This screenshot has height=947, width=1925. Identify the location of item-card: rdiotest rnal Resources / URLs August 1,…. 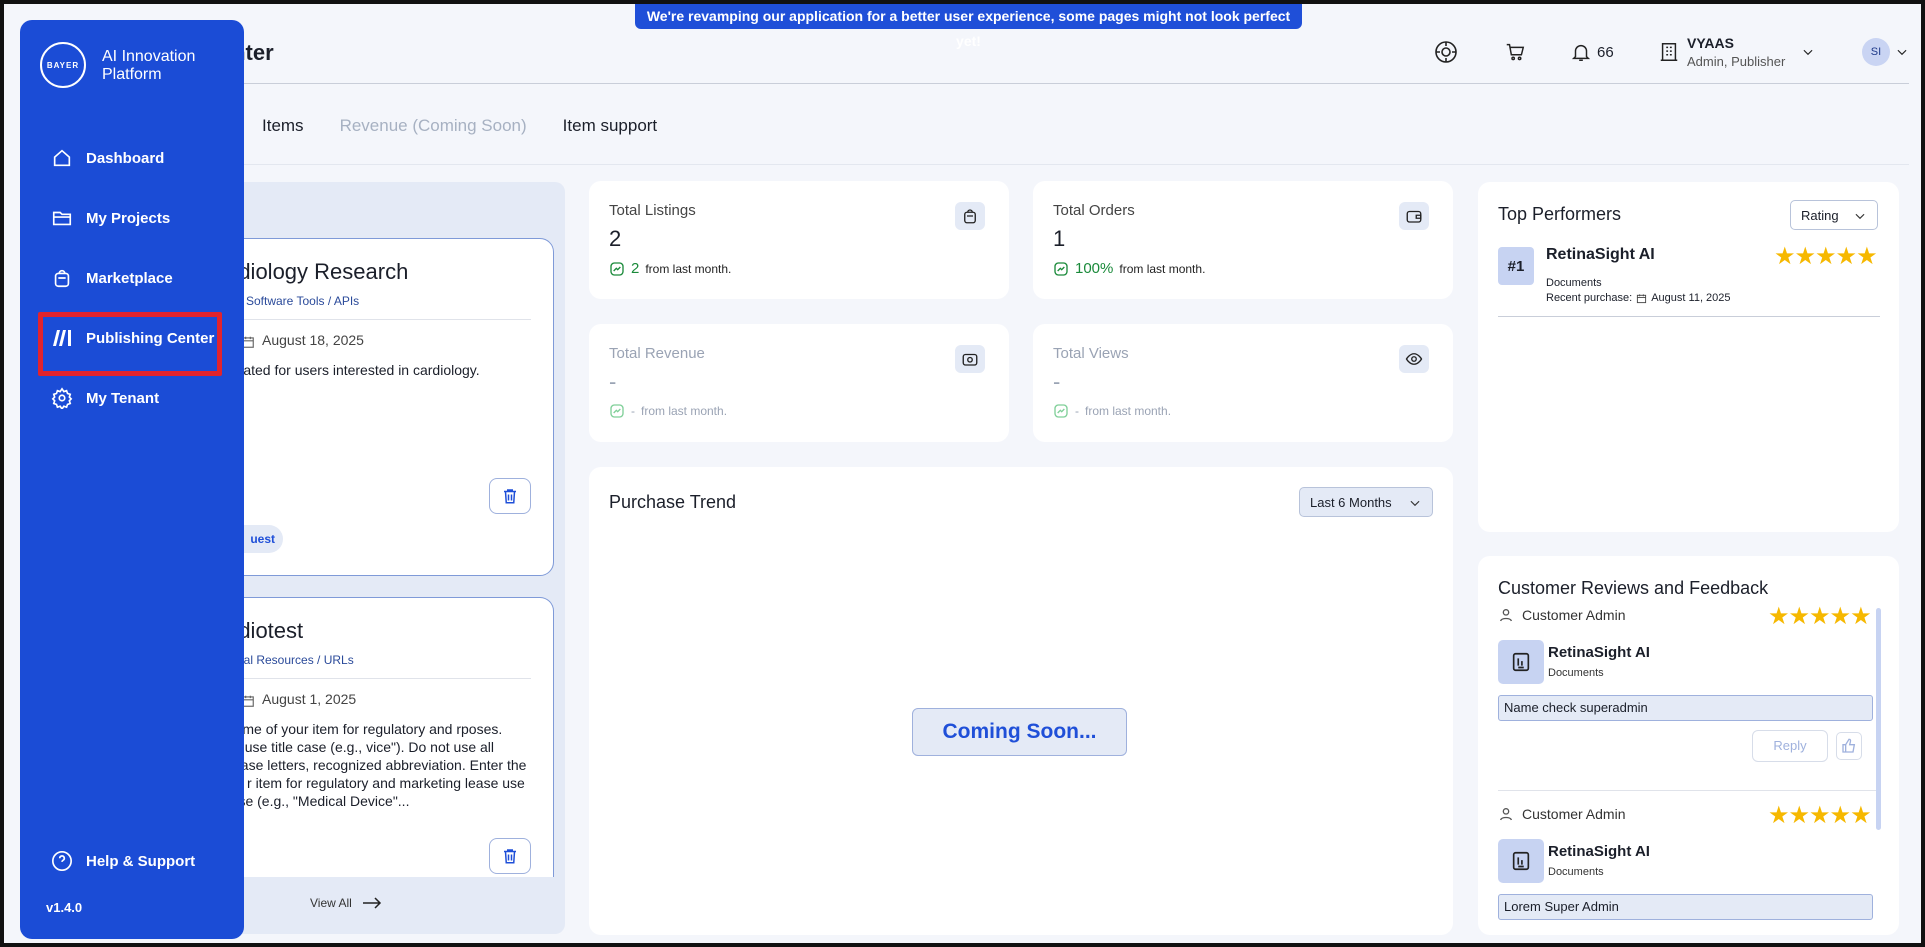
(378, 737).